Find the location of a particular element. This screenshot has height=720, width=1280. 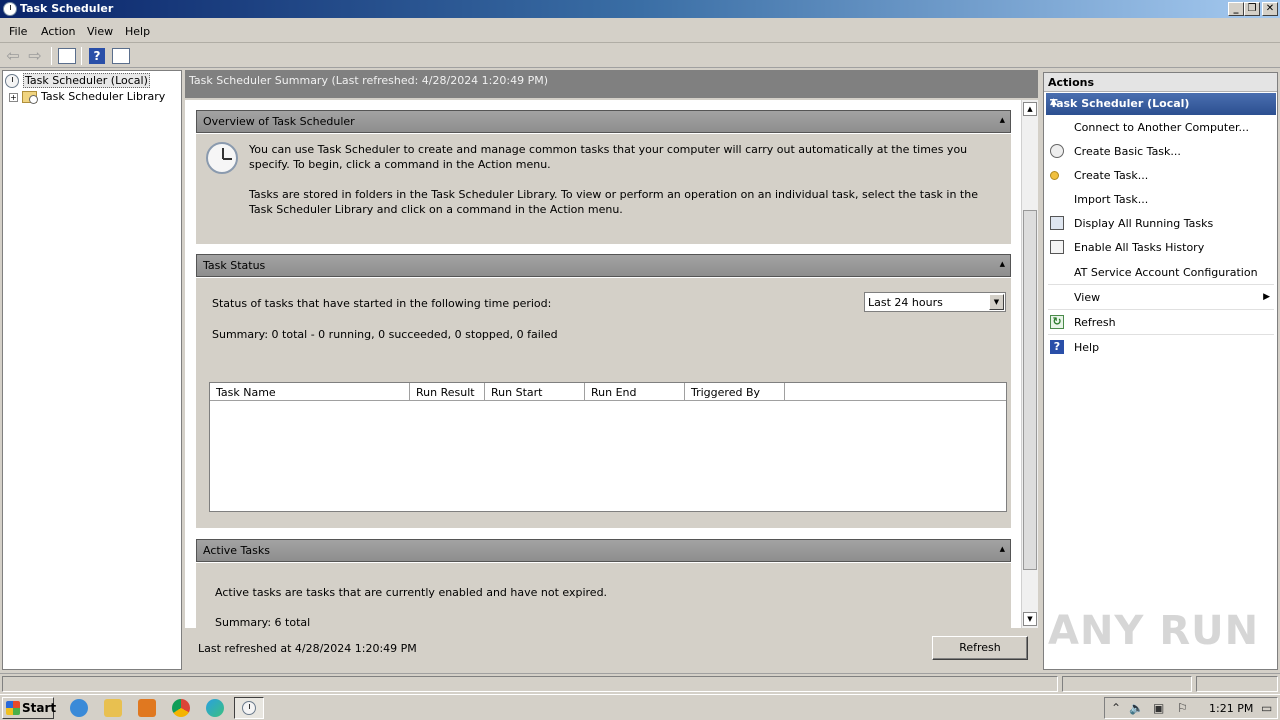

toolbar-separator is located at coordinates (51, 56).